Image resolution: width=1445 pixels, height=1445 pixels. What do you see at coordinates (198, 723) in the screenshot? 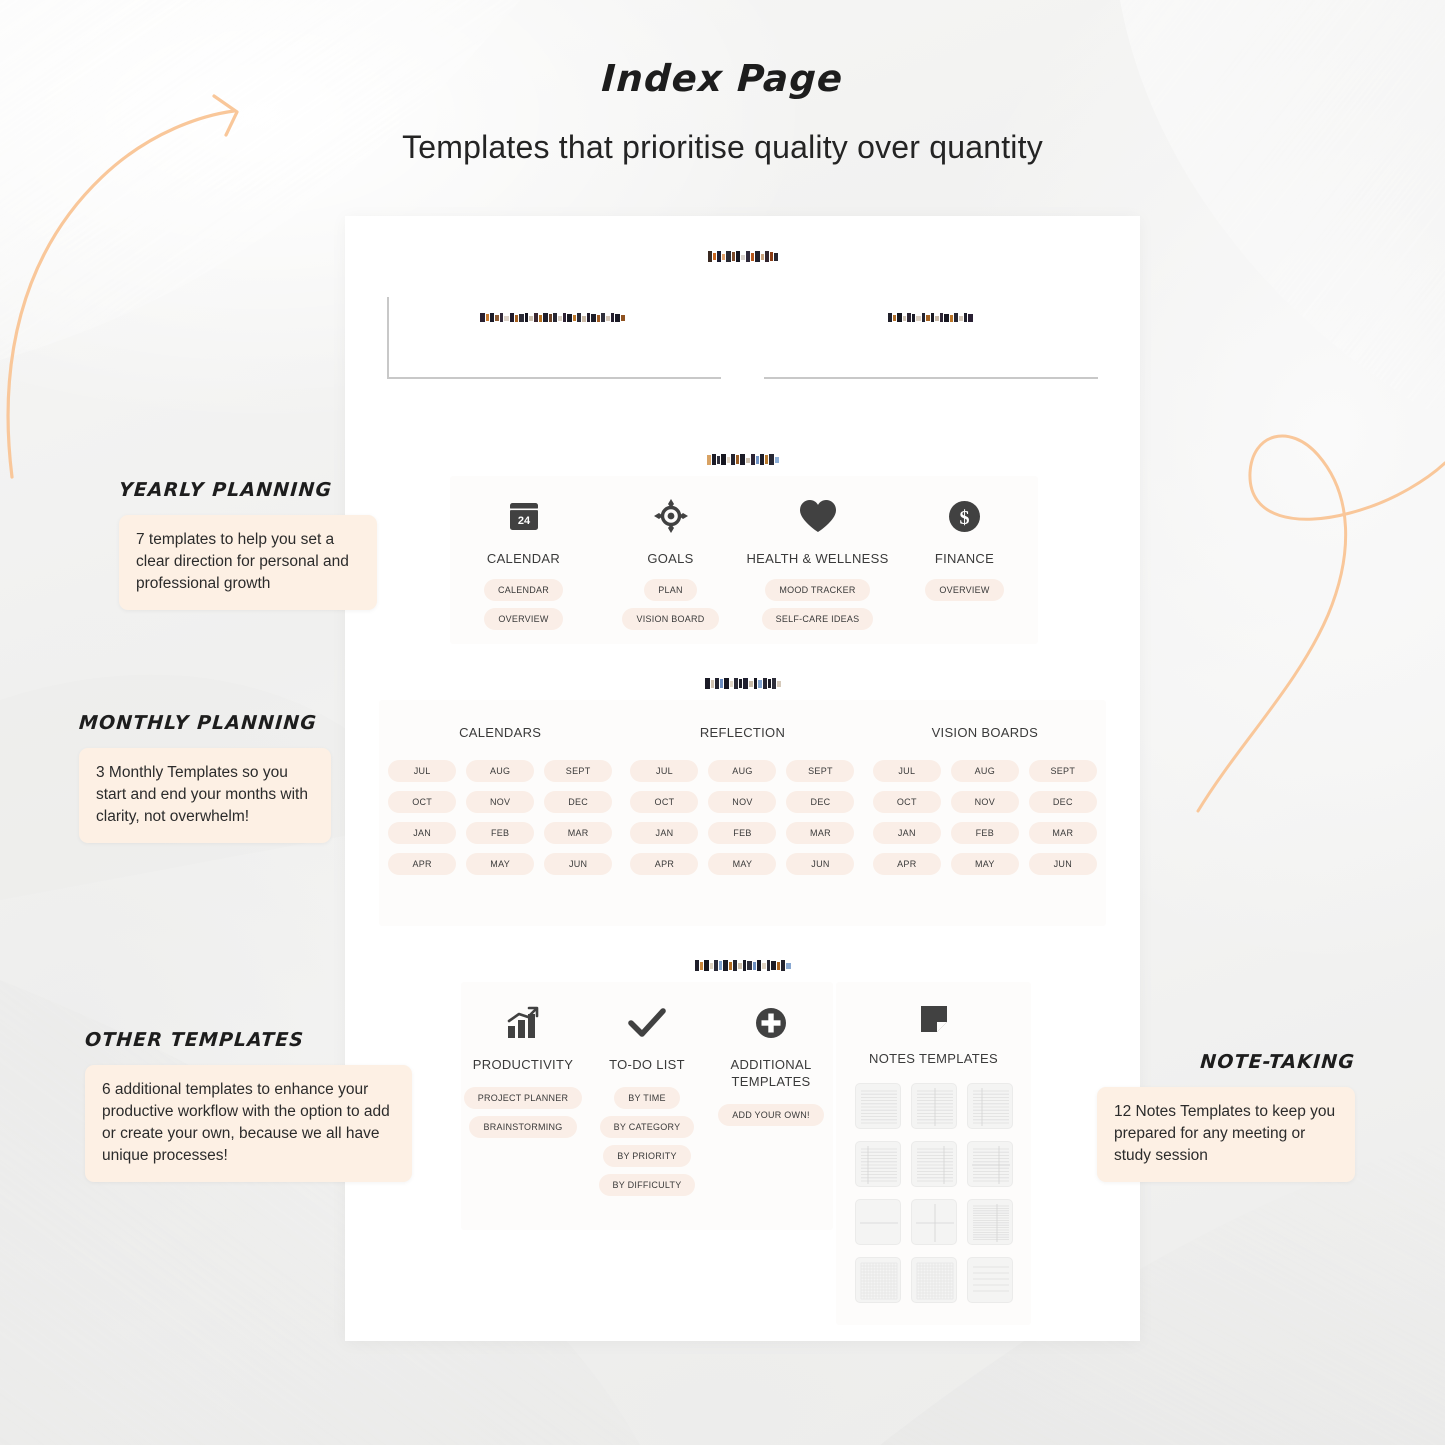
I see `annotation-label: MONTHLY PLANNING` at bounding box center [198, 723].